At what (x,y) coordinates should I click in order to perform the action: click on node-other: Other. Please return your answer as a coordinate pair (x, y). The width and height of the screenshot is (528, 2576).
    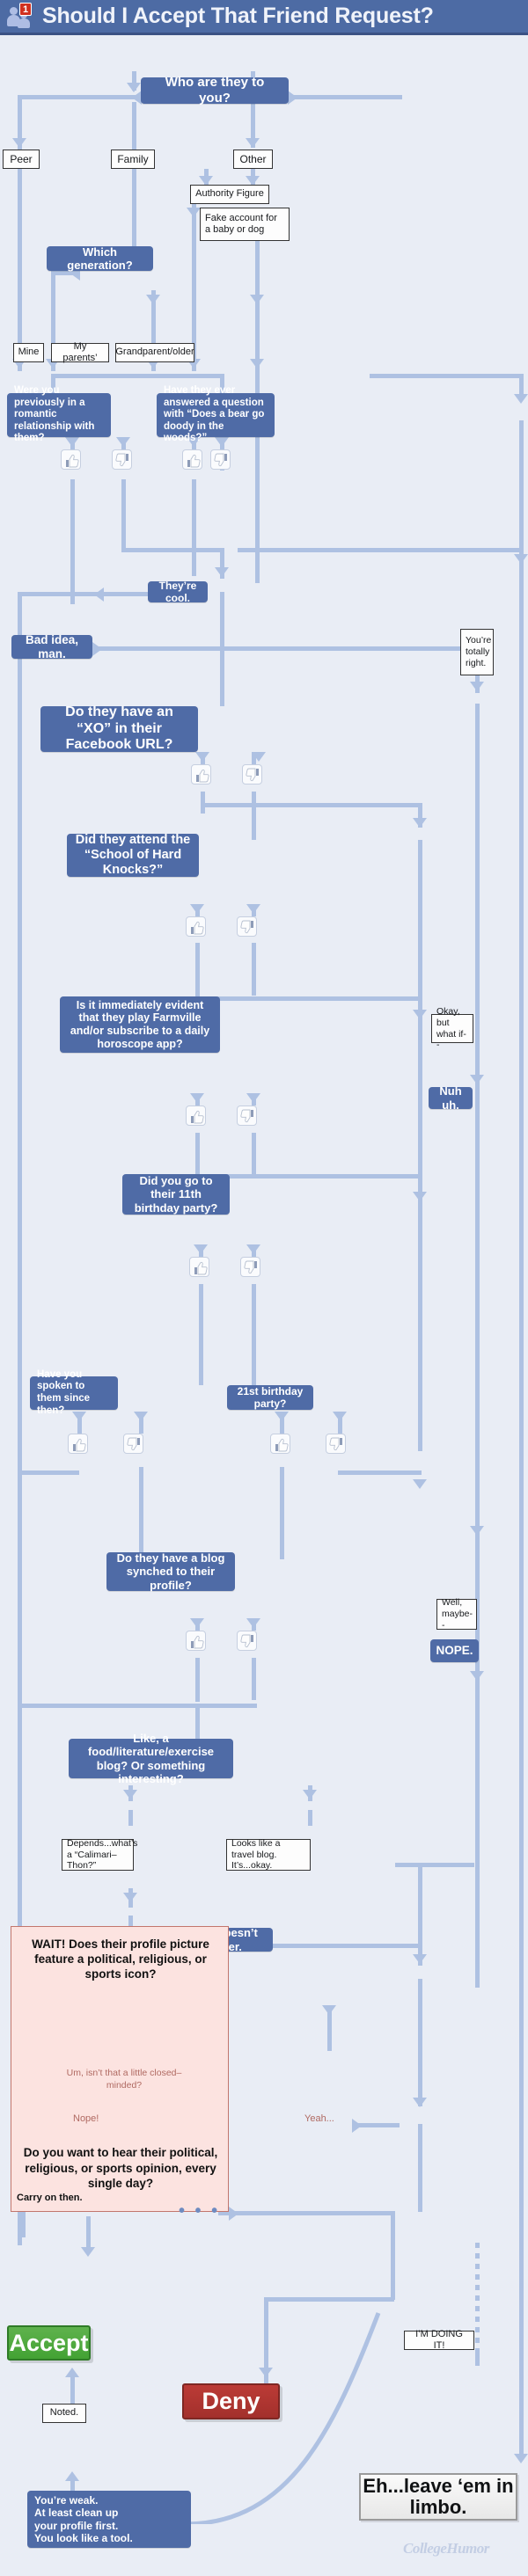
    Looking at the image, I should click on (253, 159).